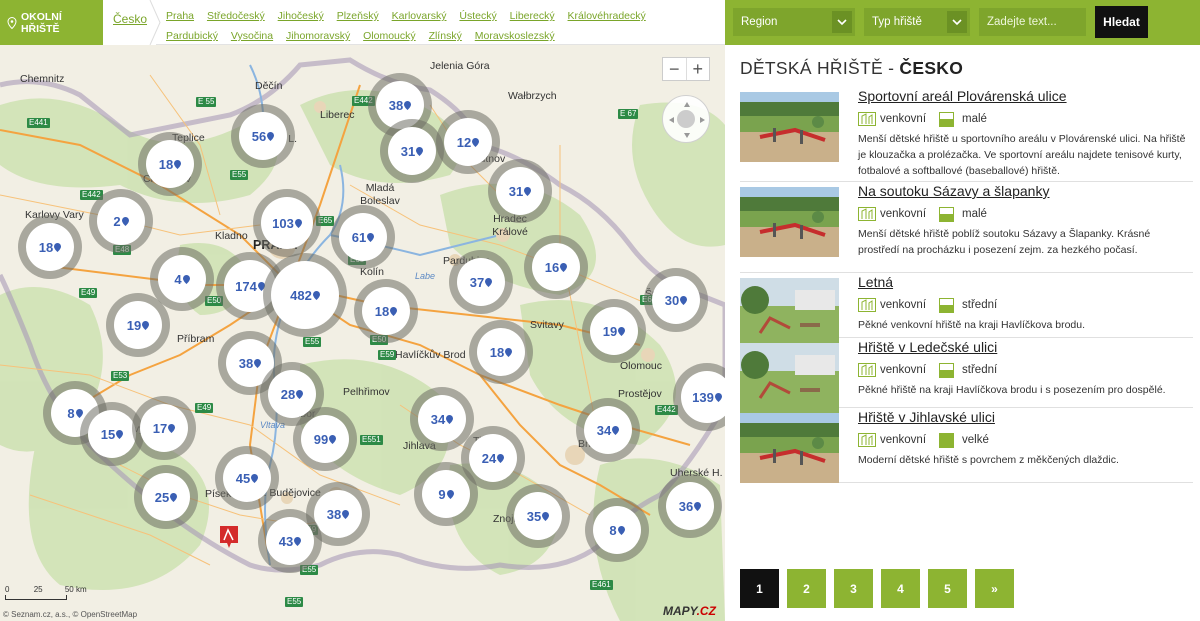 This screenshot has height=621, width=1200. I want to click on page-title-region: ČESKO, so click(931, 68).